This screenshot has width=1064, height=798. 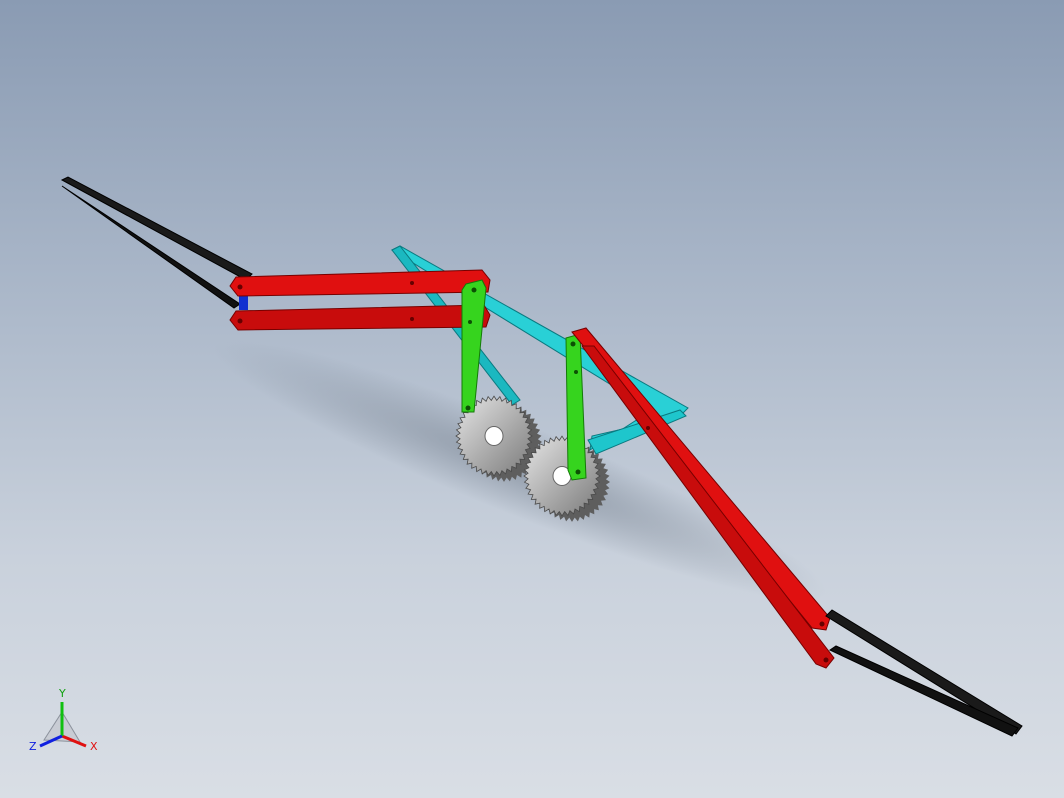 What do you see at coordinates (33, 746) in the screenshot?
I see `z-axis-label: Z` at bounding box center [33, 746].